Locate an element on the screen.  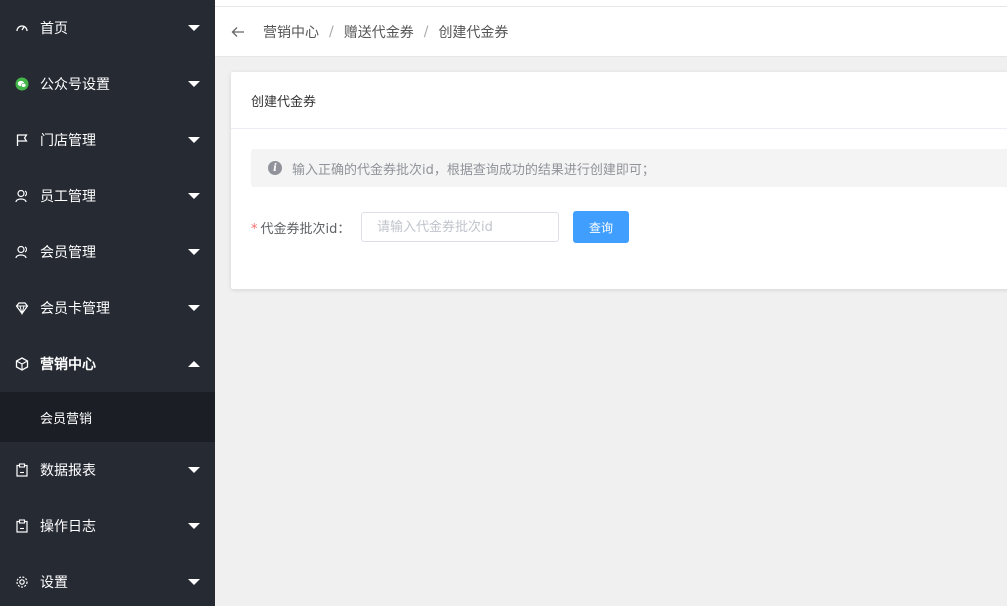
card-title: 创建代金券 is located at coordinates (619, 100).